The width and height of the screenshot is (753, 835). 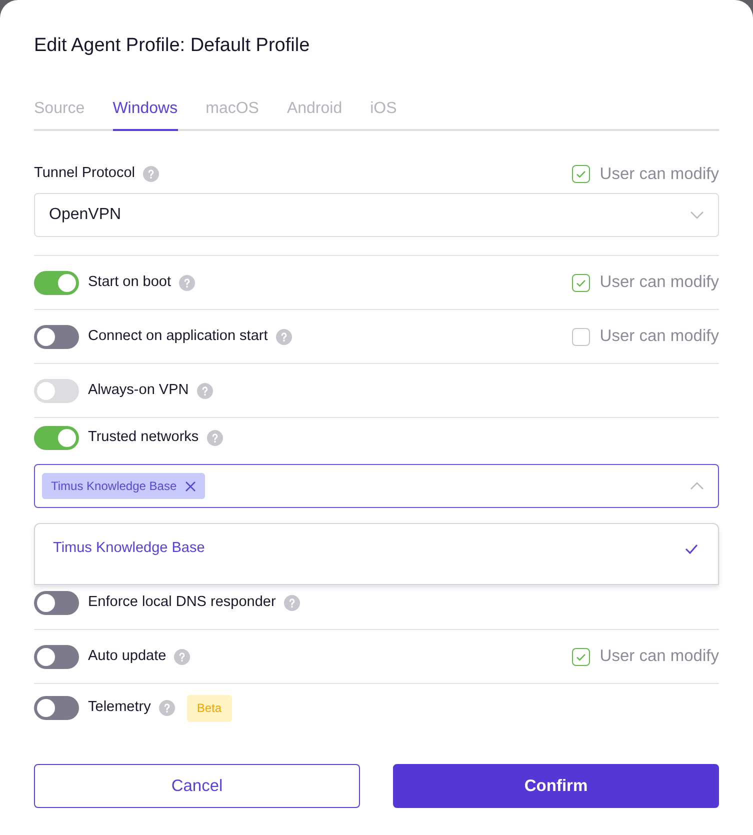 What do you see at coordinates (85, 174) in the screenshot?
I see `field-label: Tunnel Protocol` at bounding box center [85, 174].